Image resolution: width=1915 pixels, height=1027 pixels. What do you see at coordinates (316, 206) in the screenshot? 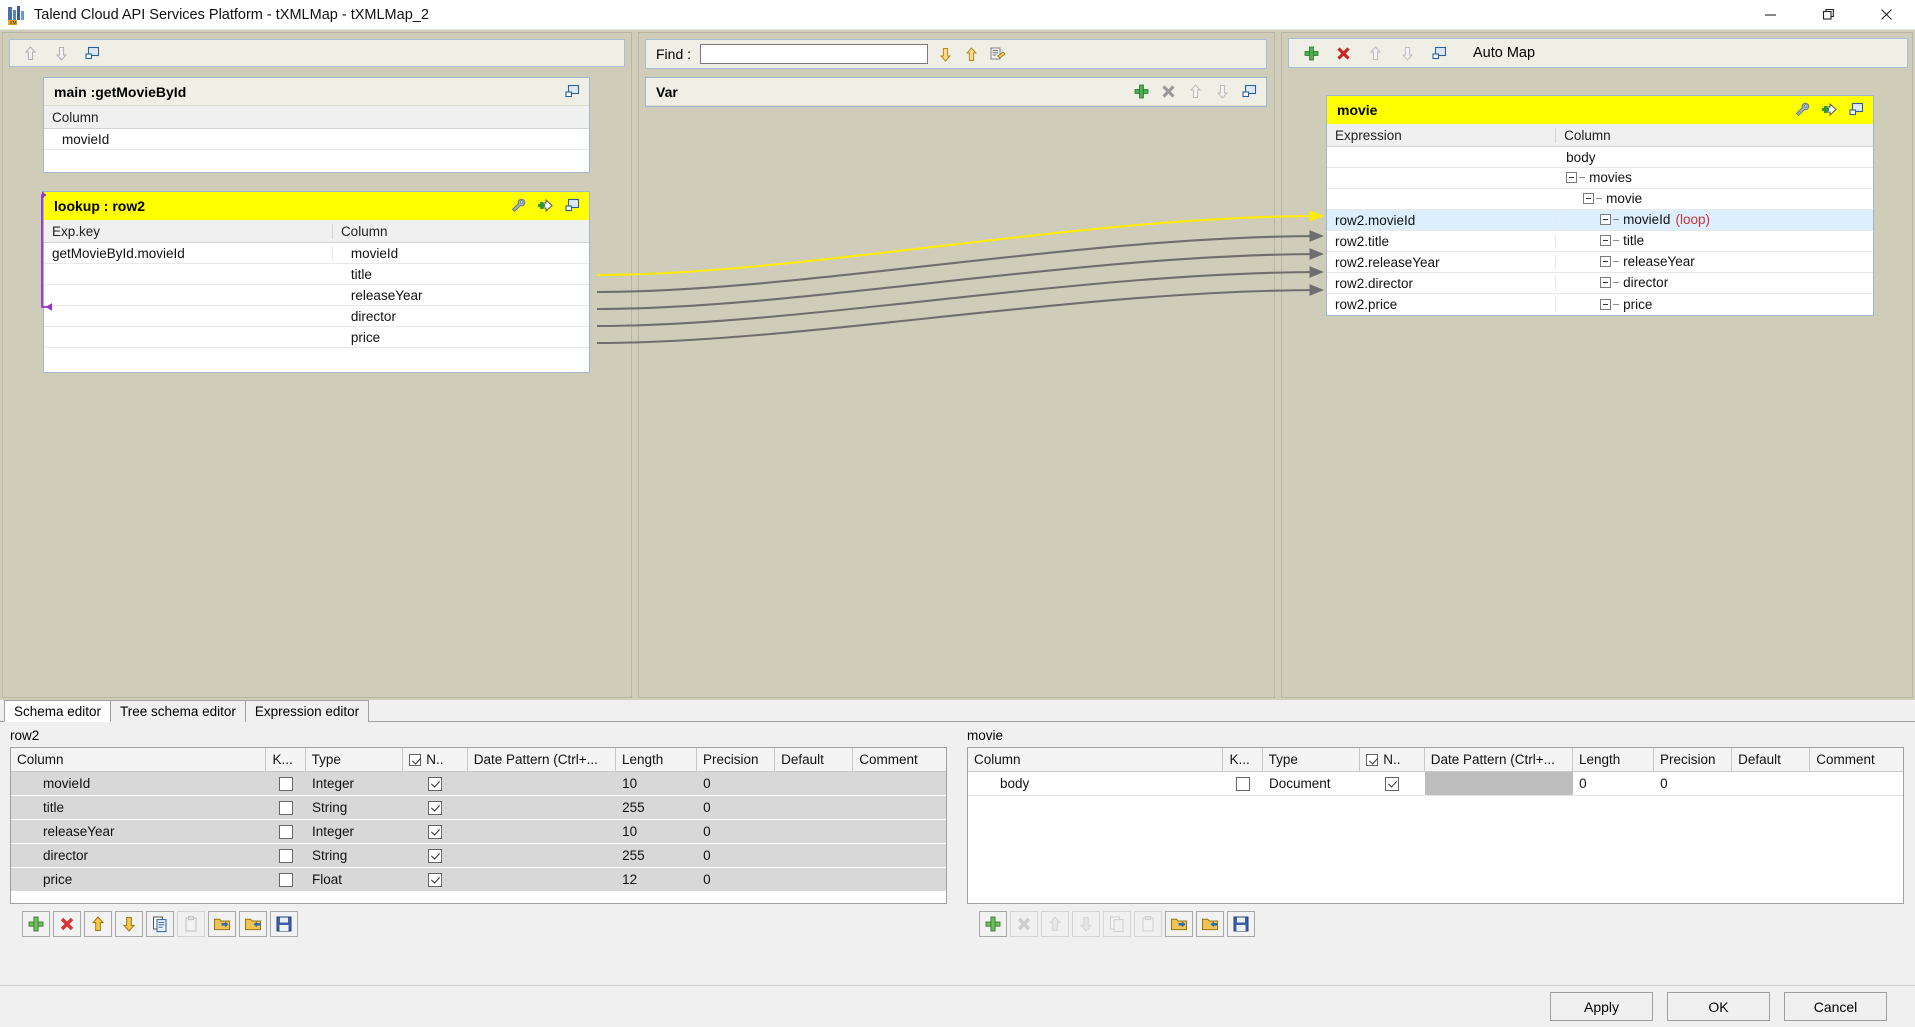
I see `lookup-table-header: lookup : row2` at bounding box center [316, 206].